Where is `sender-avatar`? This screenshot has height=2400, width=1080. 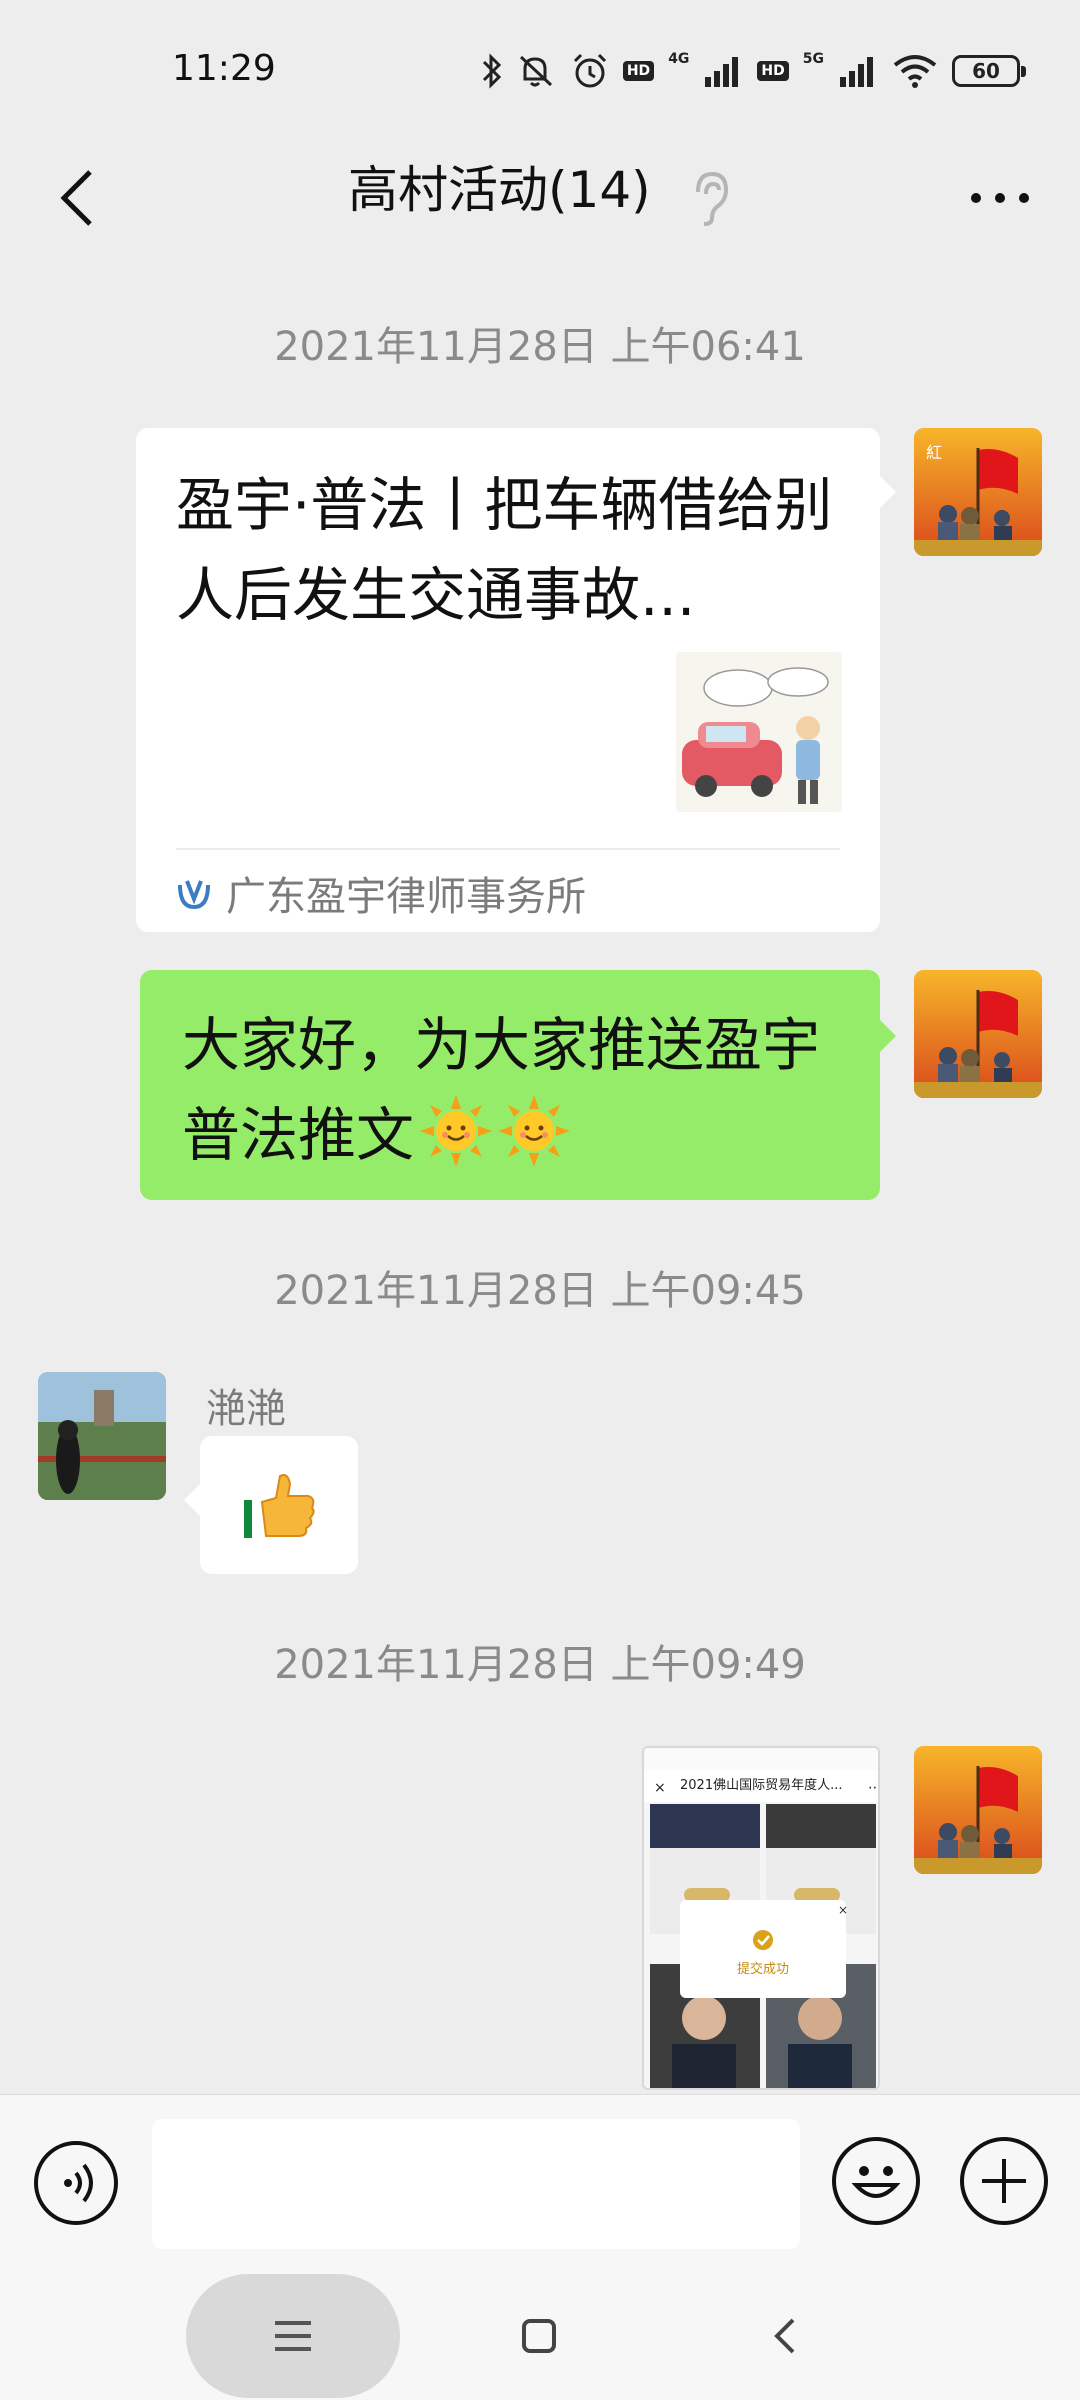 sender-avatar is located at coordinates (102, 1436).